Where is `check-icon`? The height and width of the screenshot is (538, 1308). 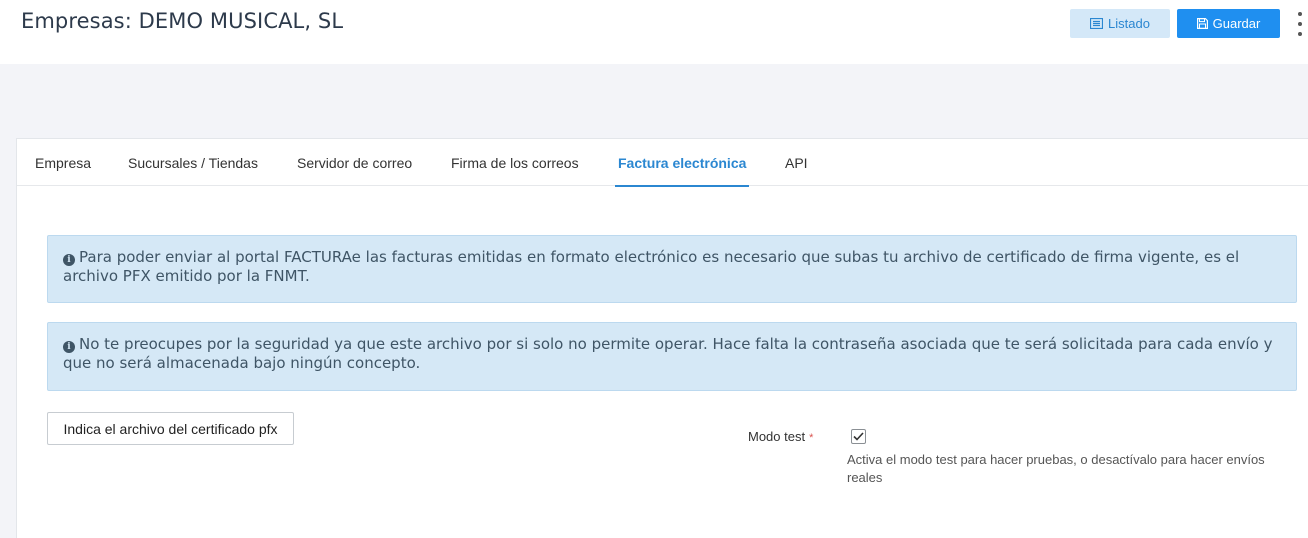 check-icon is located at coordinates (858, 436).